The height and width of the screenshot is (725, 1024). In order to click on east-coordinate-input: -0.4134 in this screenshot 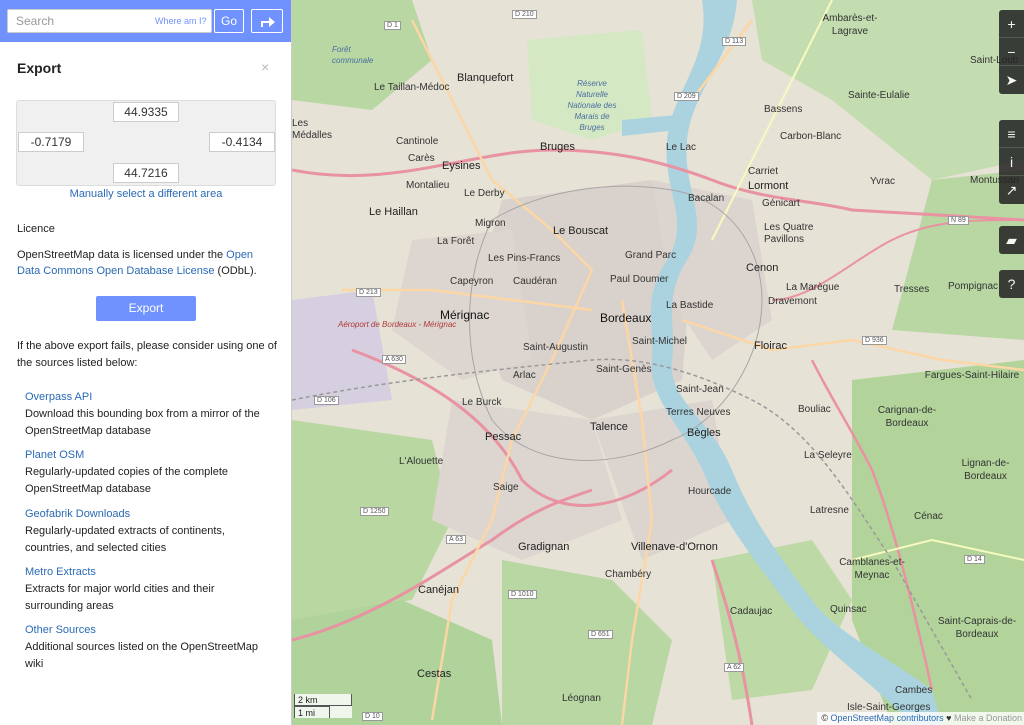, I will do `click(242, 142)`.